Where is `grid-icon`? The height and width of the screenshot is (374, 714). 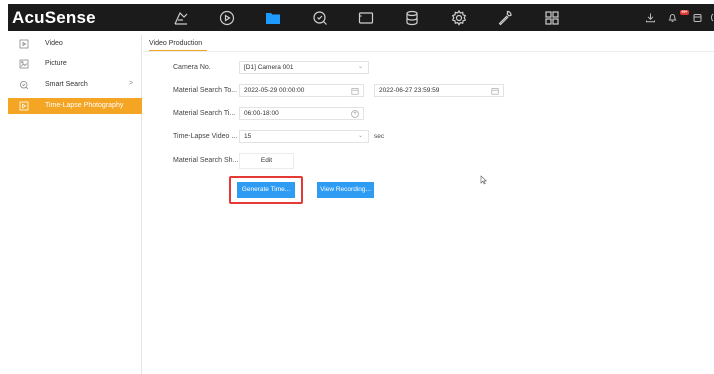
grid-icon is located at coordinates (552, 18).